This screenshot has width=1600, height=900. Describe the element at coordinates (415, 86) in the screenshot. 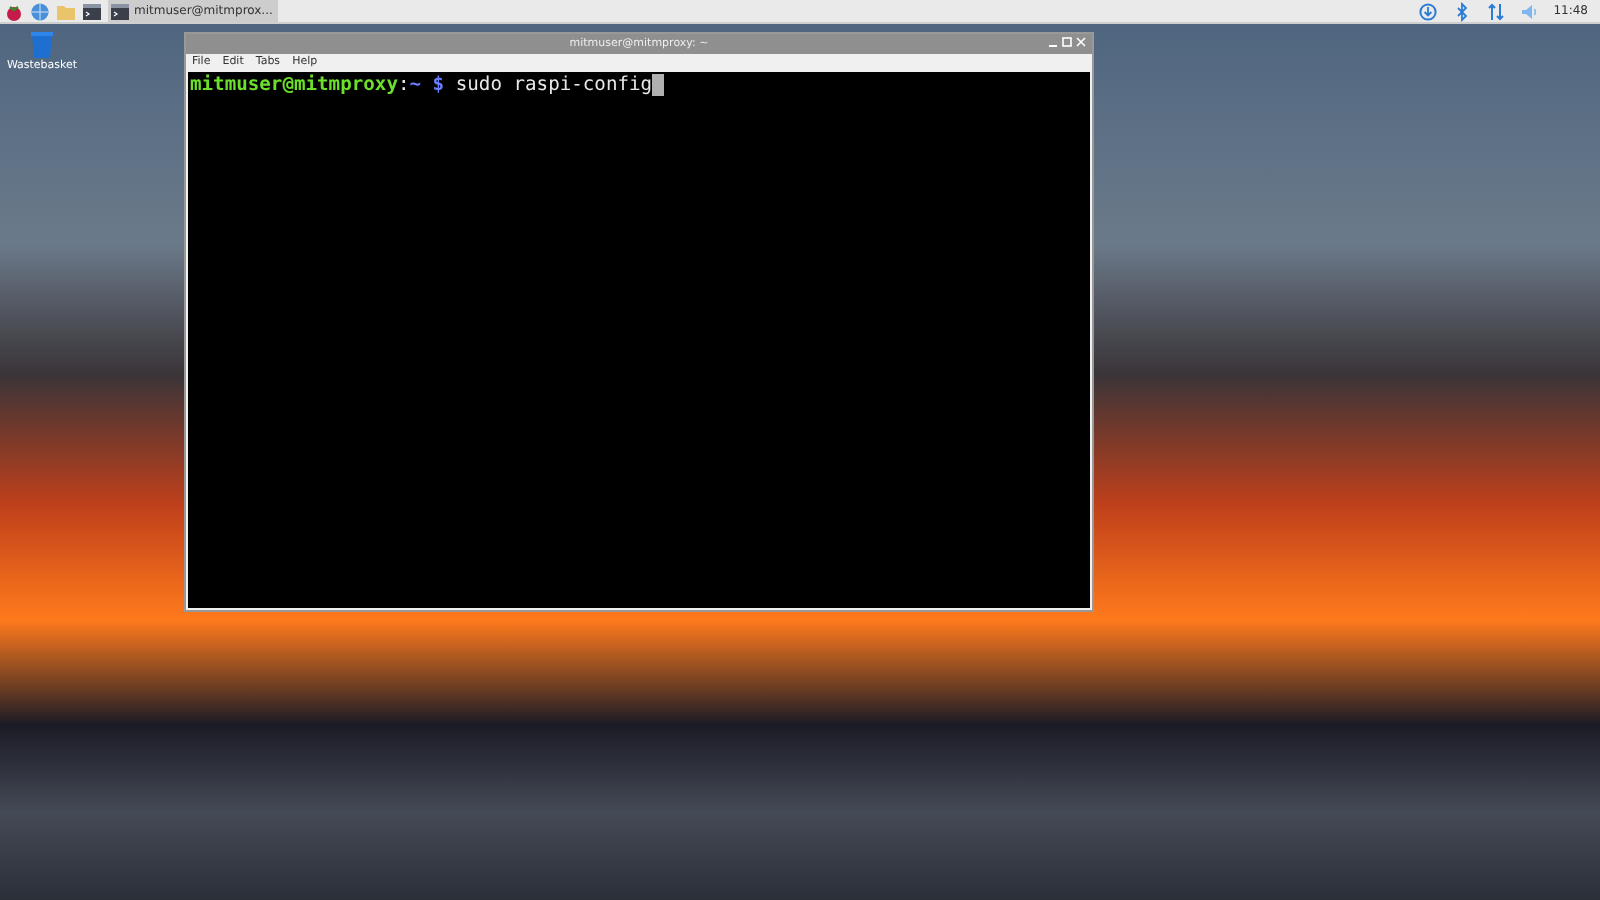

I see `prompt-path: ~` at that location.